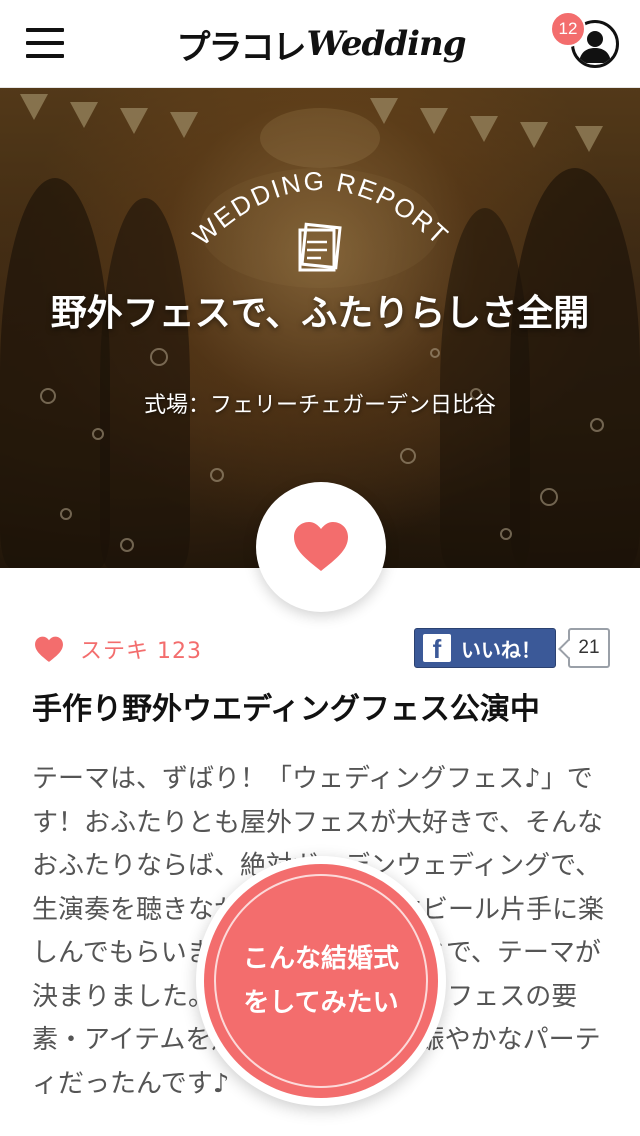  What do you see at coordinates (141, 651) in the screenshot?
I see `like-count-label: ステキ 123` at bounding box center [141, 651].